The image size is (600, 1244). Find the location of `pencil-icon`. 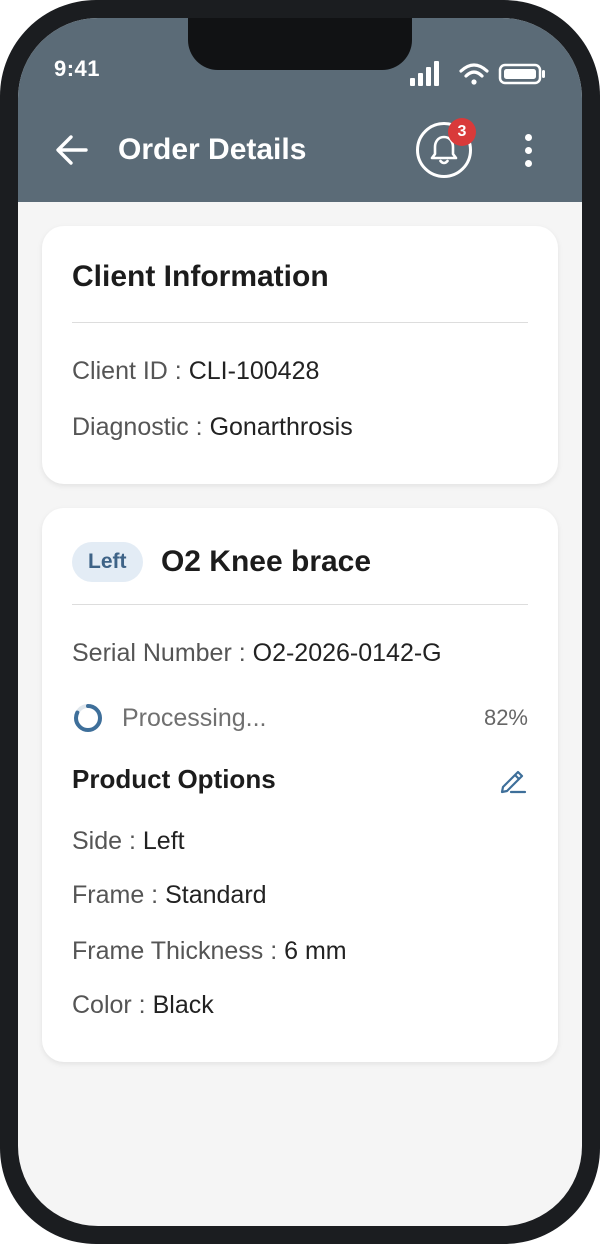

pencil-icon is located at coordinates (513, 781).